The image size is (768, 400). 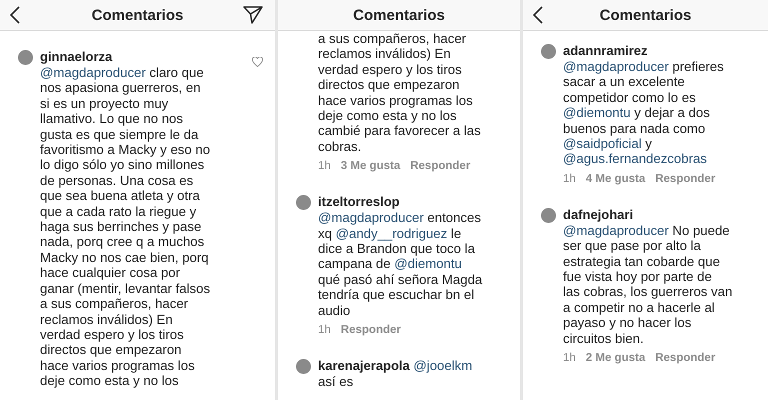 What do you see at coordinates (401, 264) in the screenshot?
I see `comment-text: @magdaproducer entonces xq @andy__rodriguez le dice a Brandon que toco la campana de @diemontu qué pasó ahí señora Magda tendría que escuchar bn el audio` at bounding box center [401, 264].